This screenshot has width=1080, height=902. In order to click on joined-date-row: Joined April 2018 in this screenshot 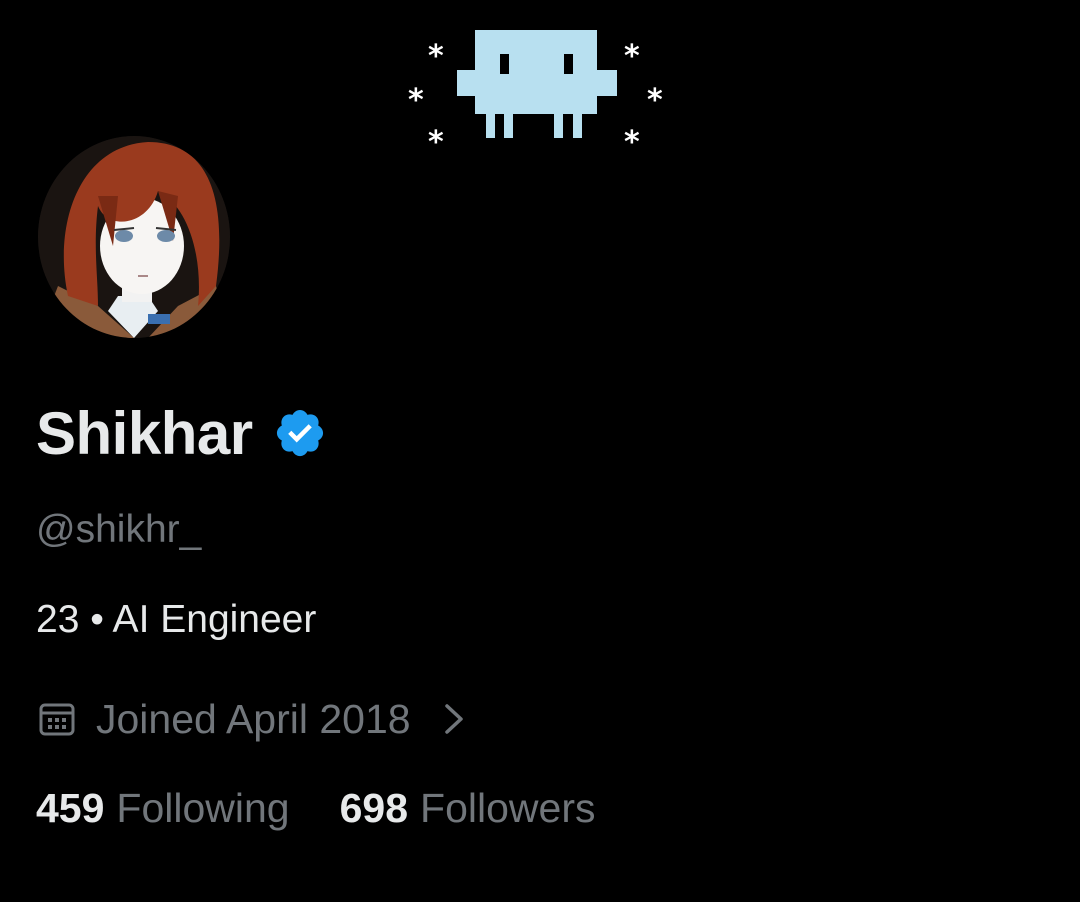, I will do `click(252, 719)`.